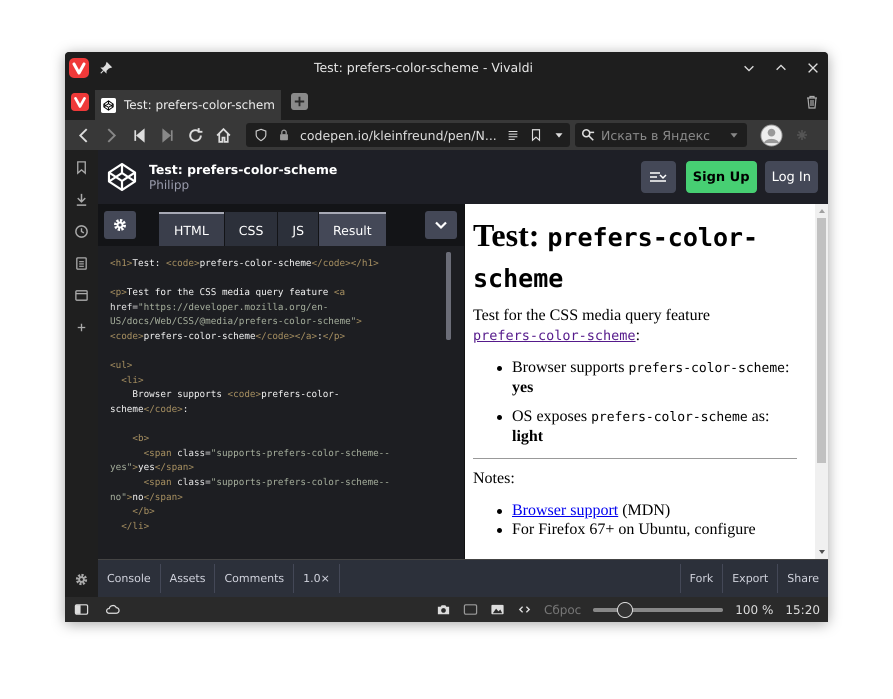 This screenshot has height=699, width=893. Describe the element at coordinates (81, 609) in the screenshot. I see `panel-toggle-icon` at that location.